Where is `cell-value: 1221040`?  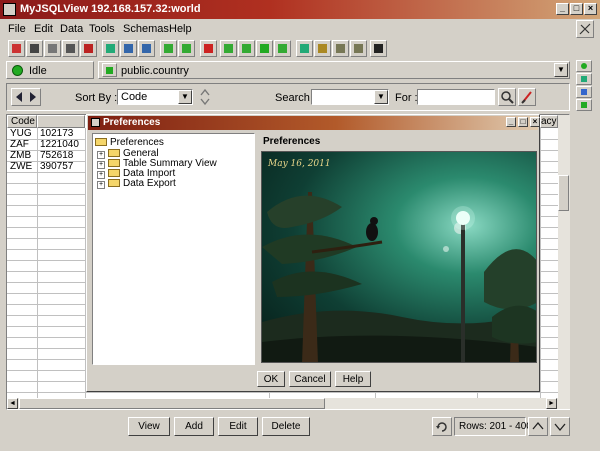 cell-value: 1221040 is located at coordinates (59, 144).